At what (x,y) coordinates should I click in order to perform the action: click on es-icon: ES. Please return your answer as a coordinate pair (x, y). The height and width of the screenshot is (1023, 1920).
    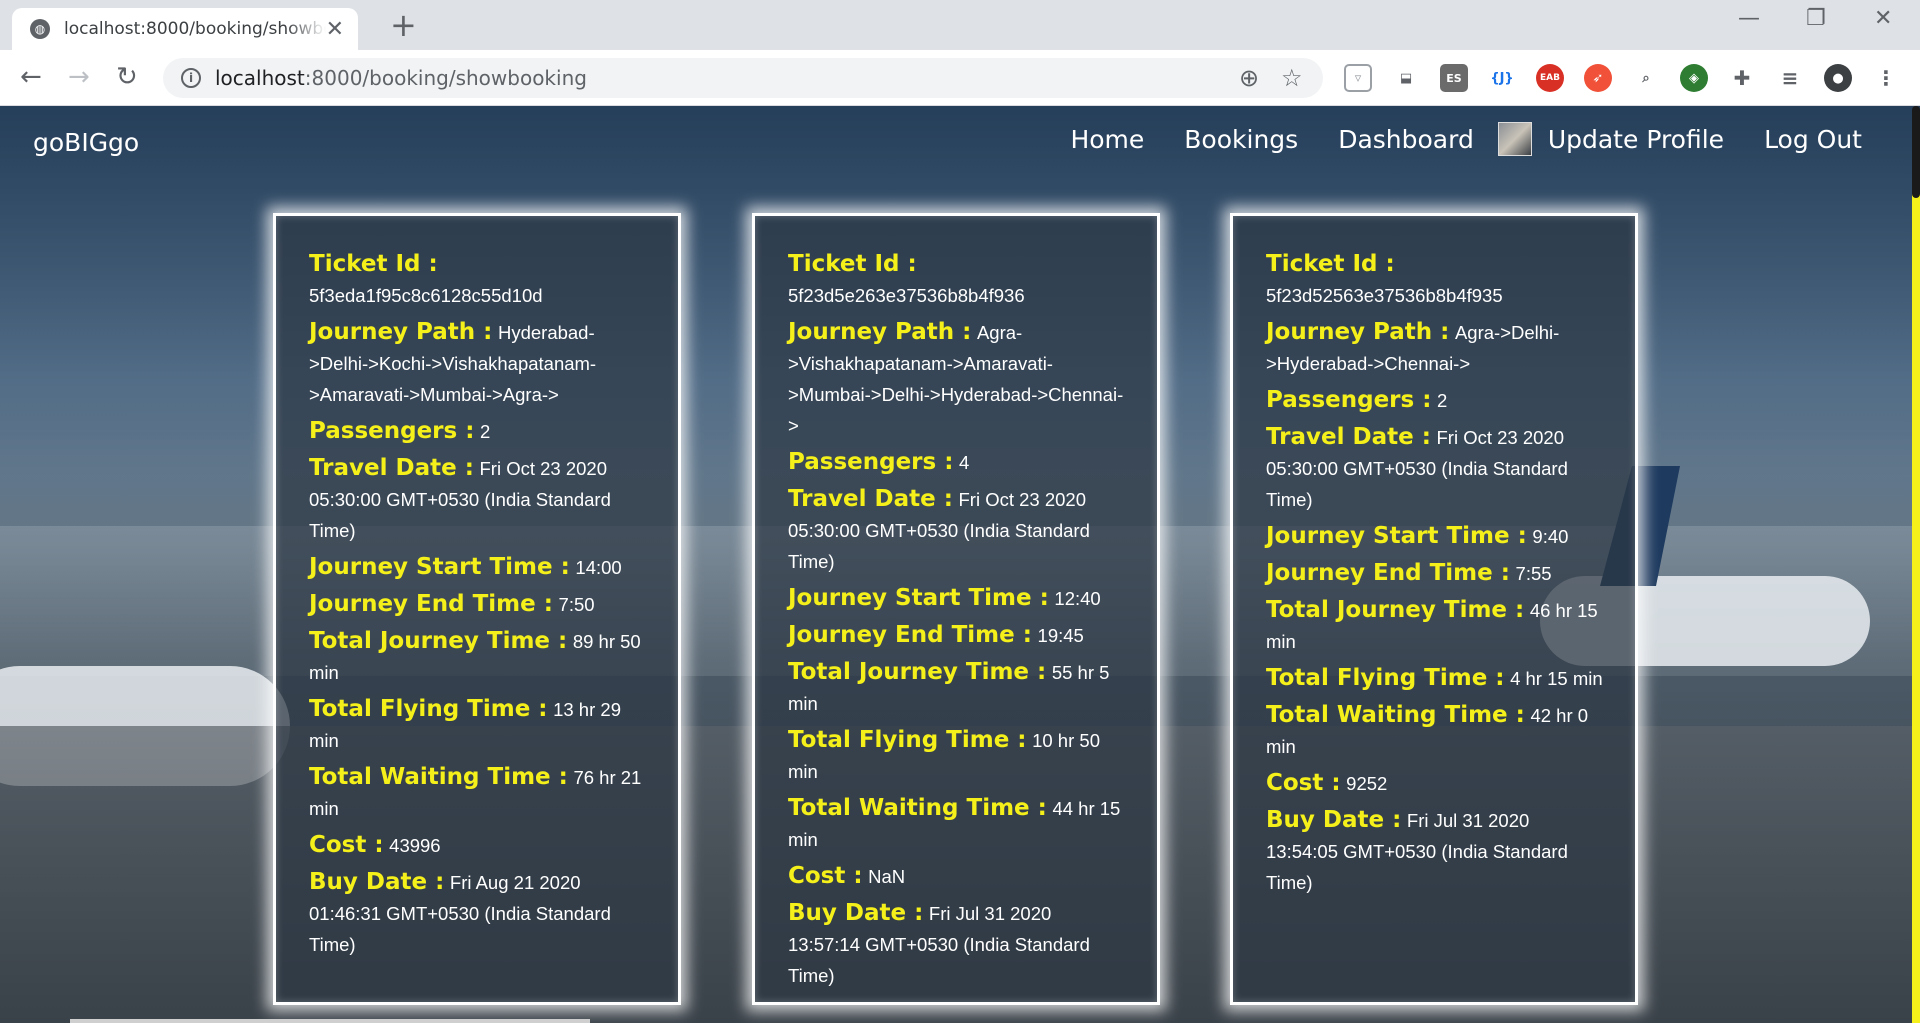
    Looking at the image, I should click on (1454, 78).